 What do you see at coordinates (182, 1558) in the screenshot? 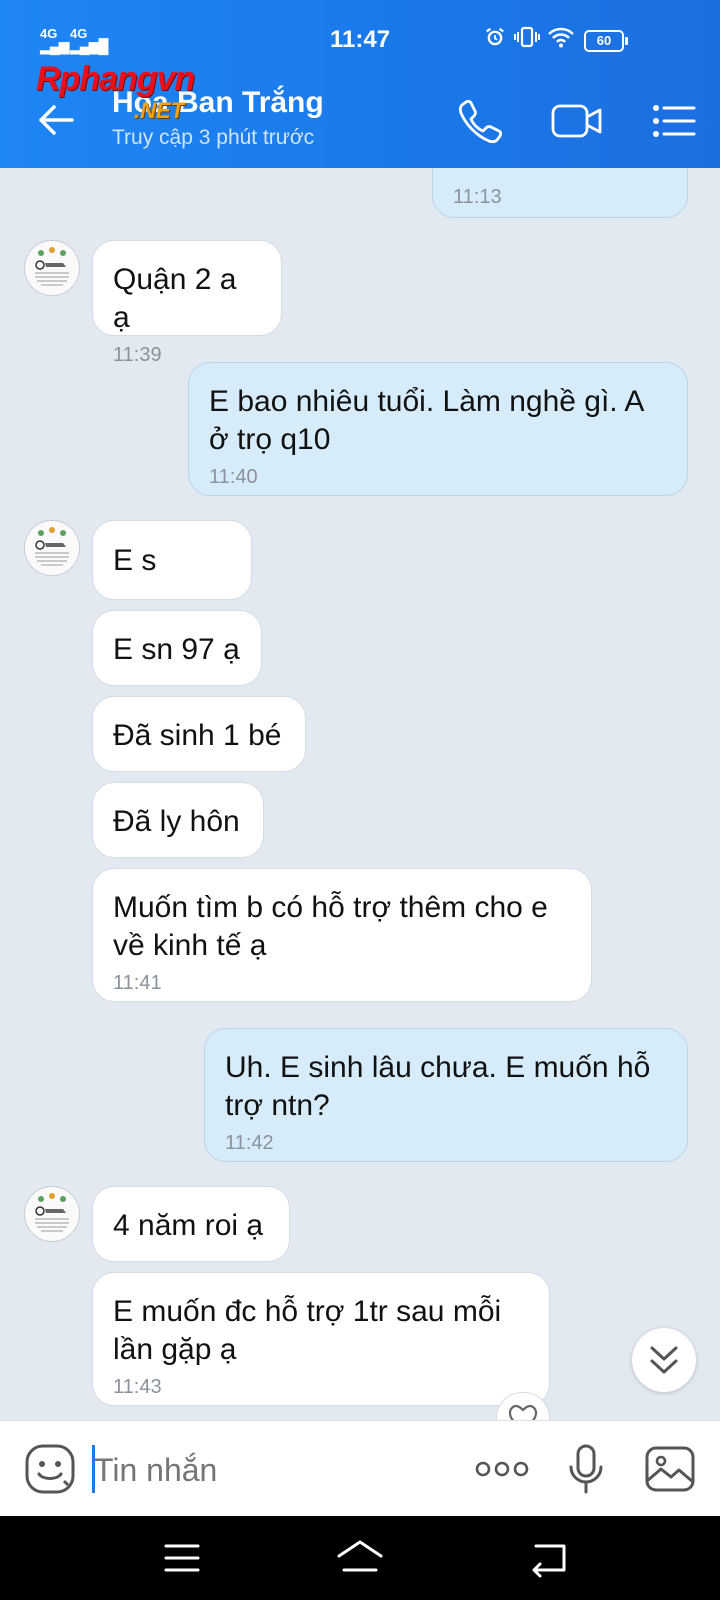
I see `recent-apps-icon` at bounding box center [182, 1558].